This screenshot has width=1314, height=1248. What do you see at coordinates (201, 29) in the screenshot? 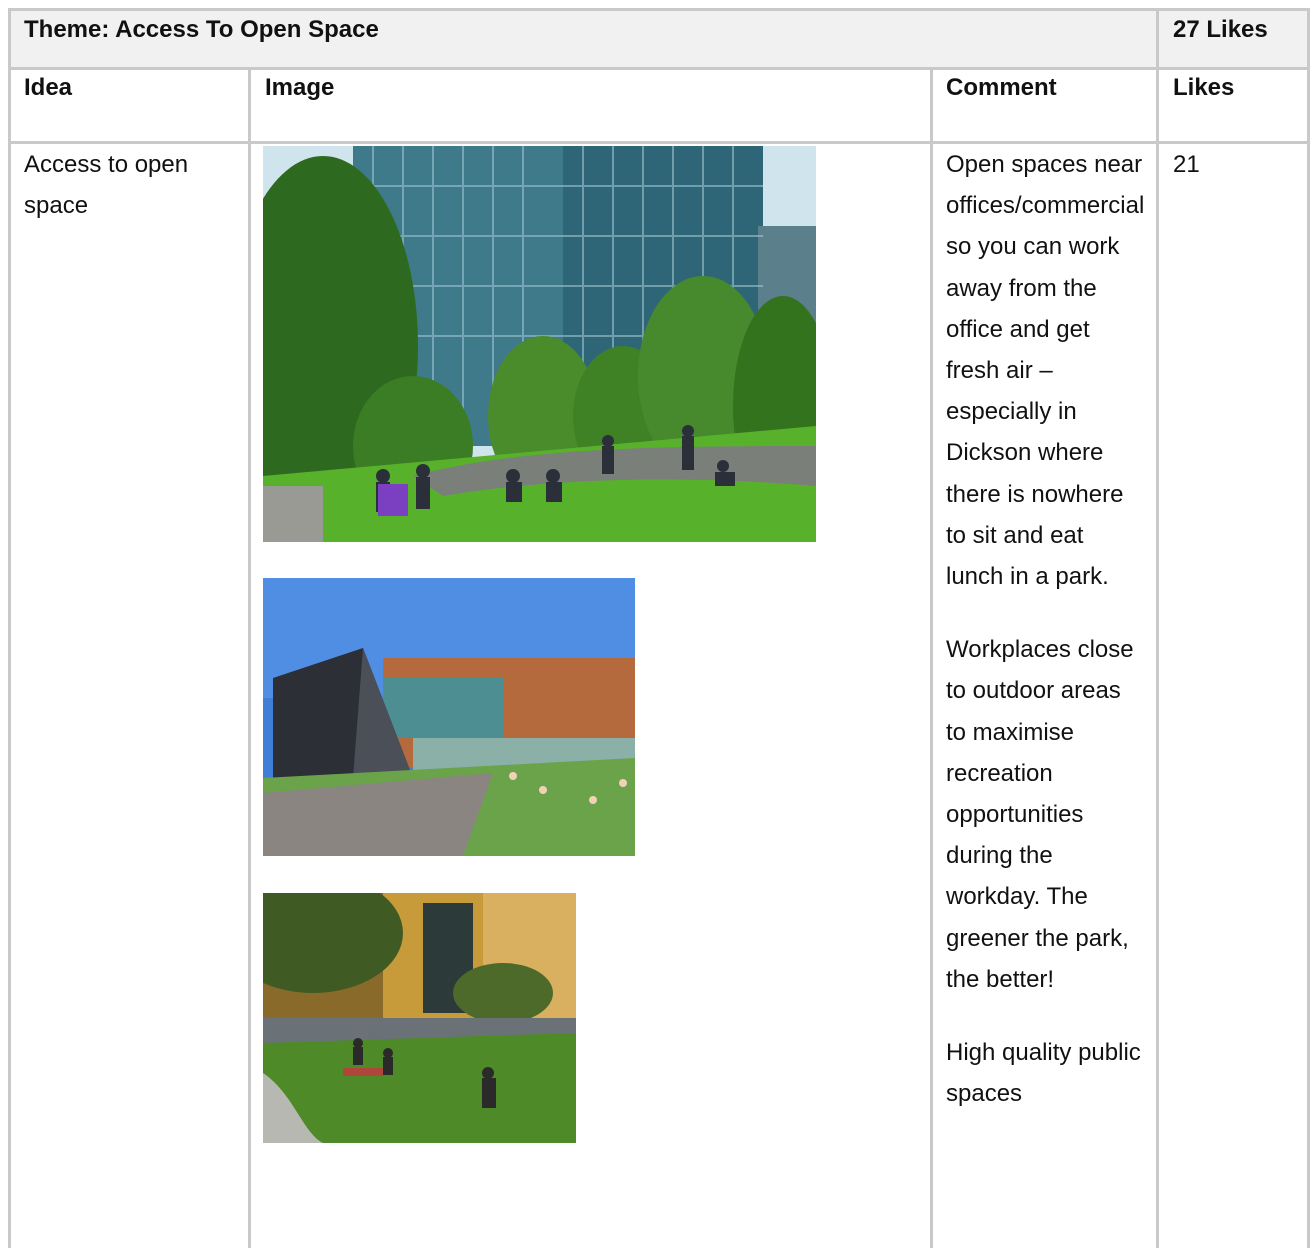
I see `theme-title: Theme: Access To Open Space` at bounding box center [201, 29].